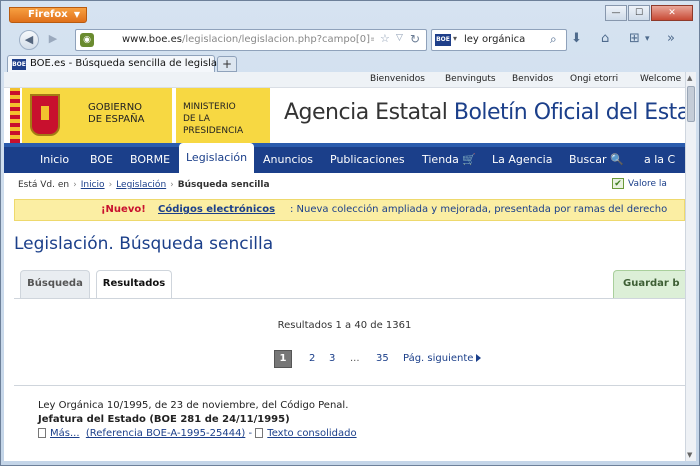 The image size is (700, 466). What do you see at coordinates (689, 455) in the screenshot?
I see `scroll-down-icon: ▼` at bounding box center [689, 455].